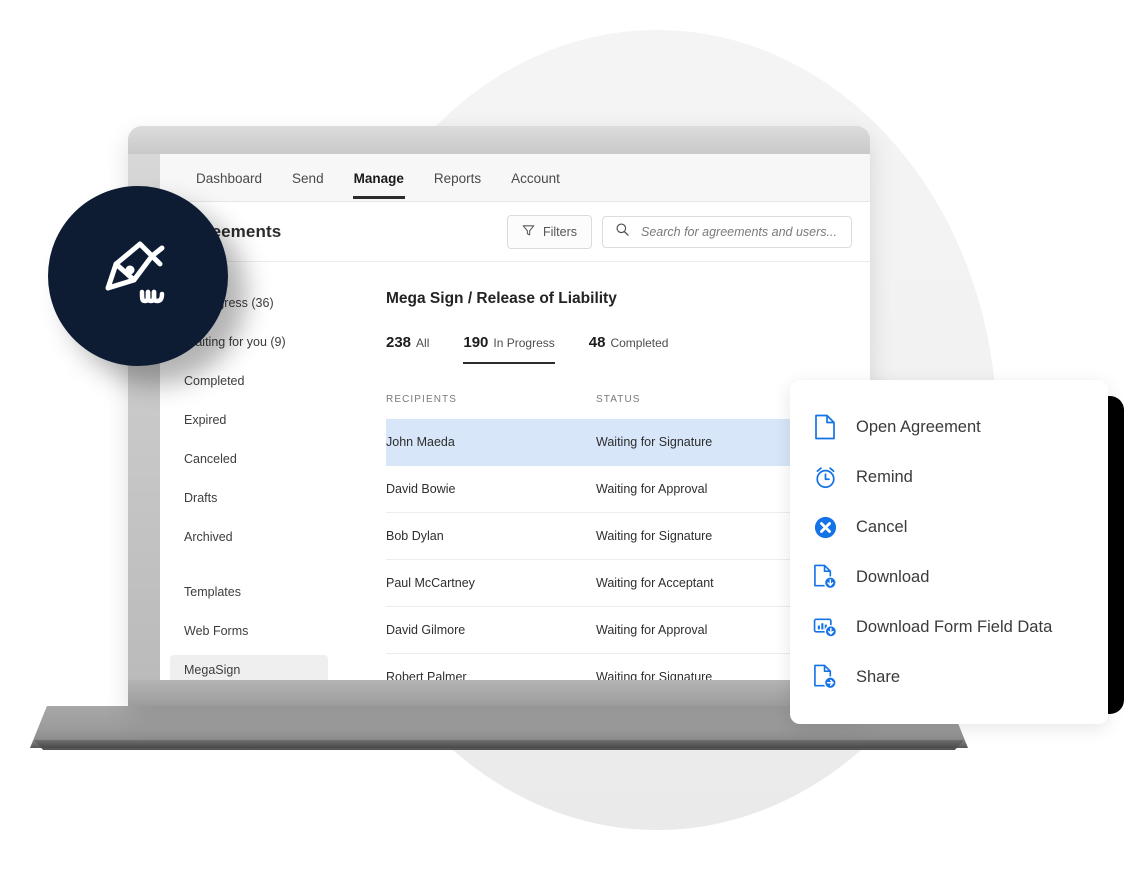 The width and height of the screenshot is (1146, 886). Describe the element at coordinates (426, 630) in the screenshot. I see `cell-recipient: David Gilmore` at that location.